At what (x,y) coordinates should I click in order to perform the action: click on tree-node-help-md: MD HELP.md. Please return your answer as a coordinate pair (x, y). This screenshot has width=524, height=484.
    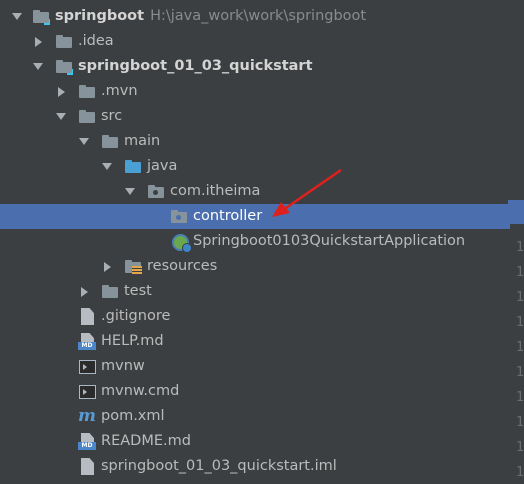
    Looking at the image, I should click on (255, 341).